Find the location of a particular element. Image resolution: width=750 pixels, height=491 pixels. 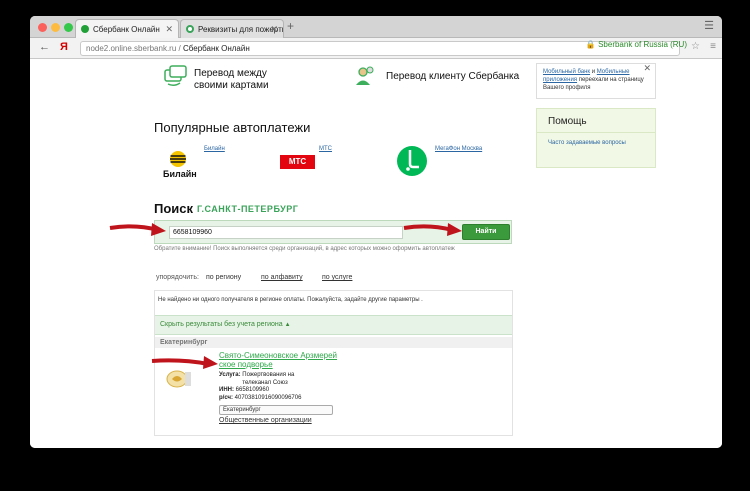

sberbank-favicon-icon is located at coordinates (85, 29).